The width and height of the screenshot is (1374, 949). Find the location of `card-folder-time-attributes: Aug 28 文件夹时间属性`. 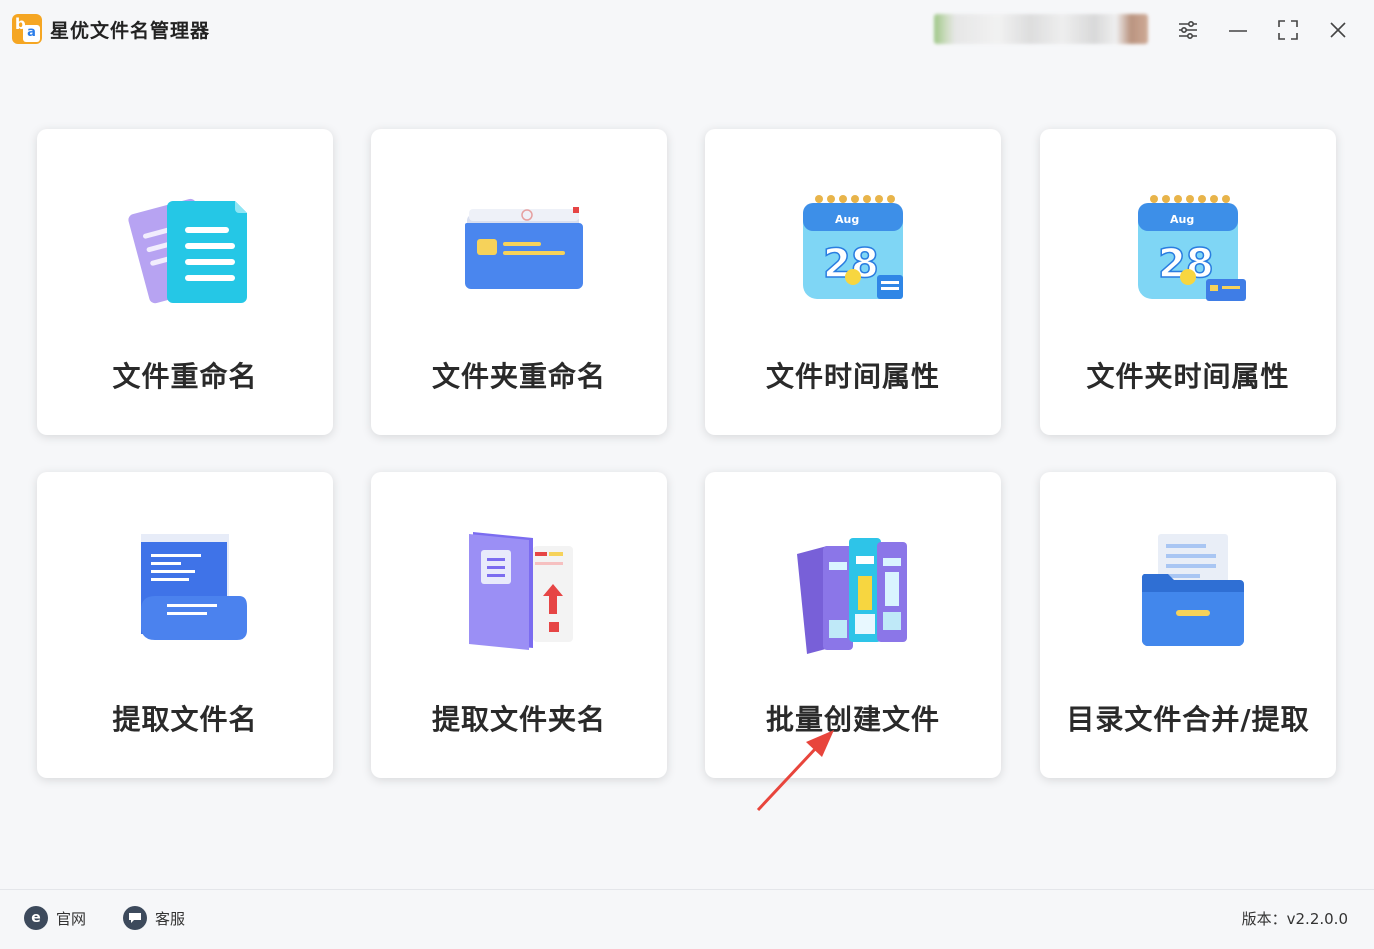

card-folder-time-attributes: Aug 28 文件夹时间属性 is located at coordinates (1188, 282).